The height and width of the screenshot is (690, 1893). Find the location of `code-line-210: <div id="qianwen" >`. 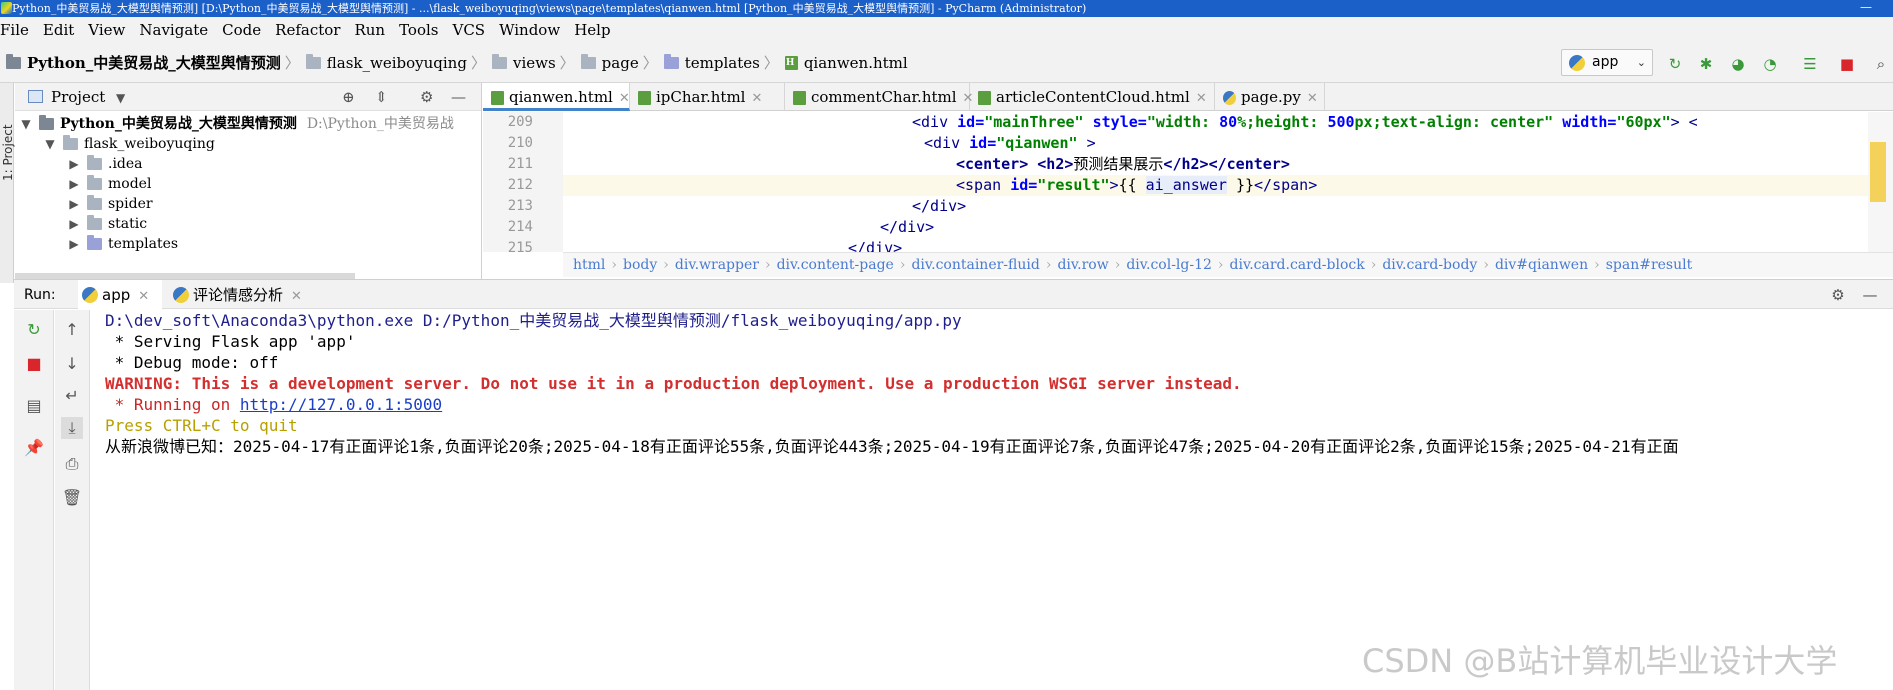

code-line-210: <div id="qianwen" > is located at coordinates (1010, 143).